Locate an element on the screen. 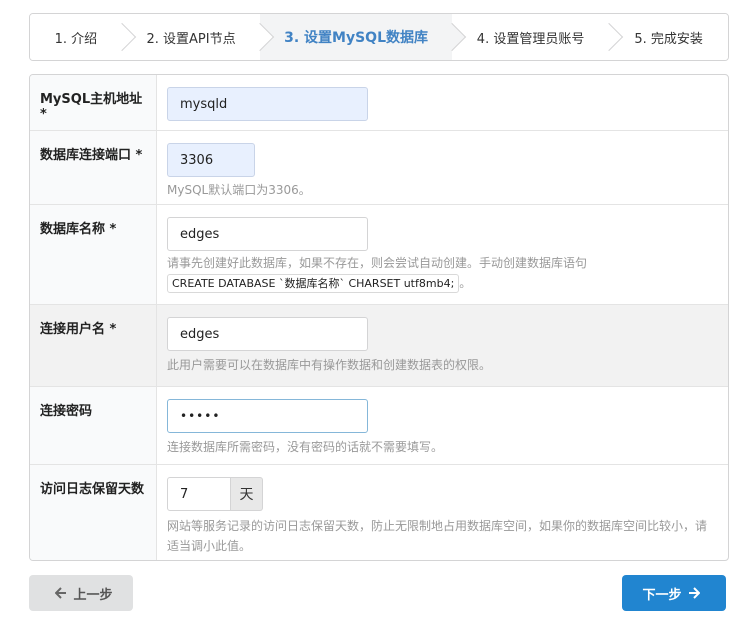  step-label: 4. 设置管理员账号 is located at coordinates (530, 39).